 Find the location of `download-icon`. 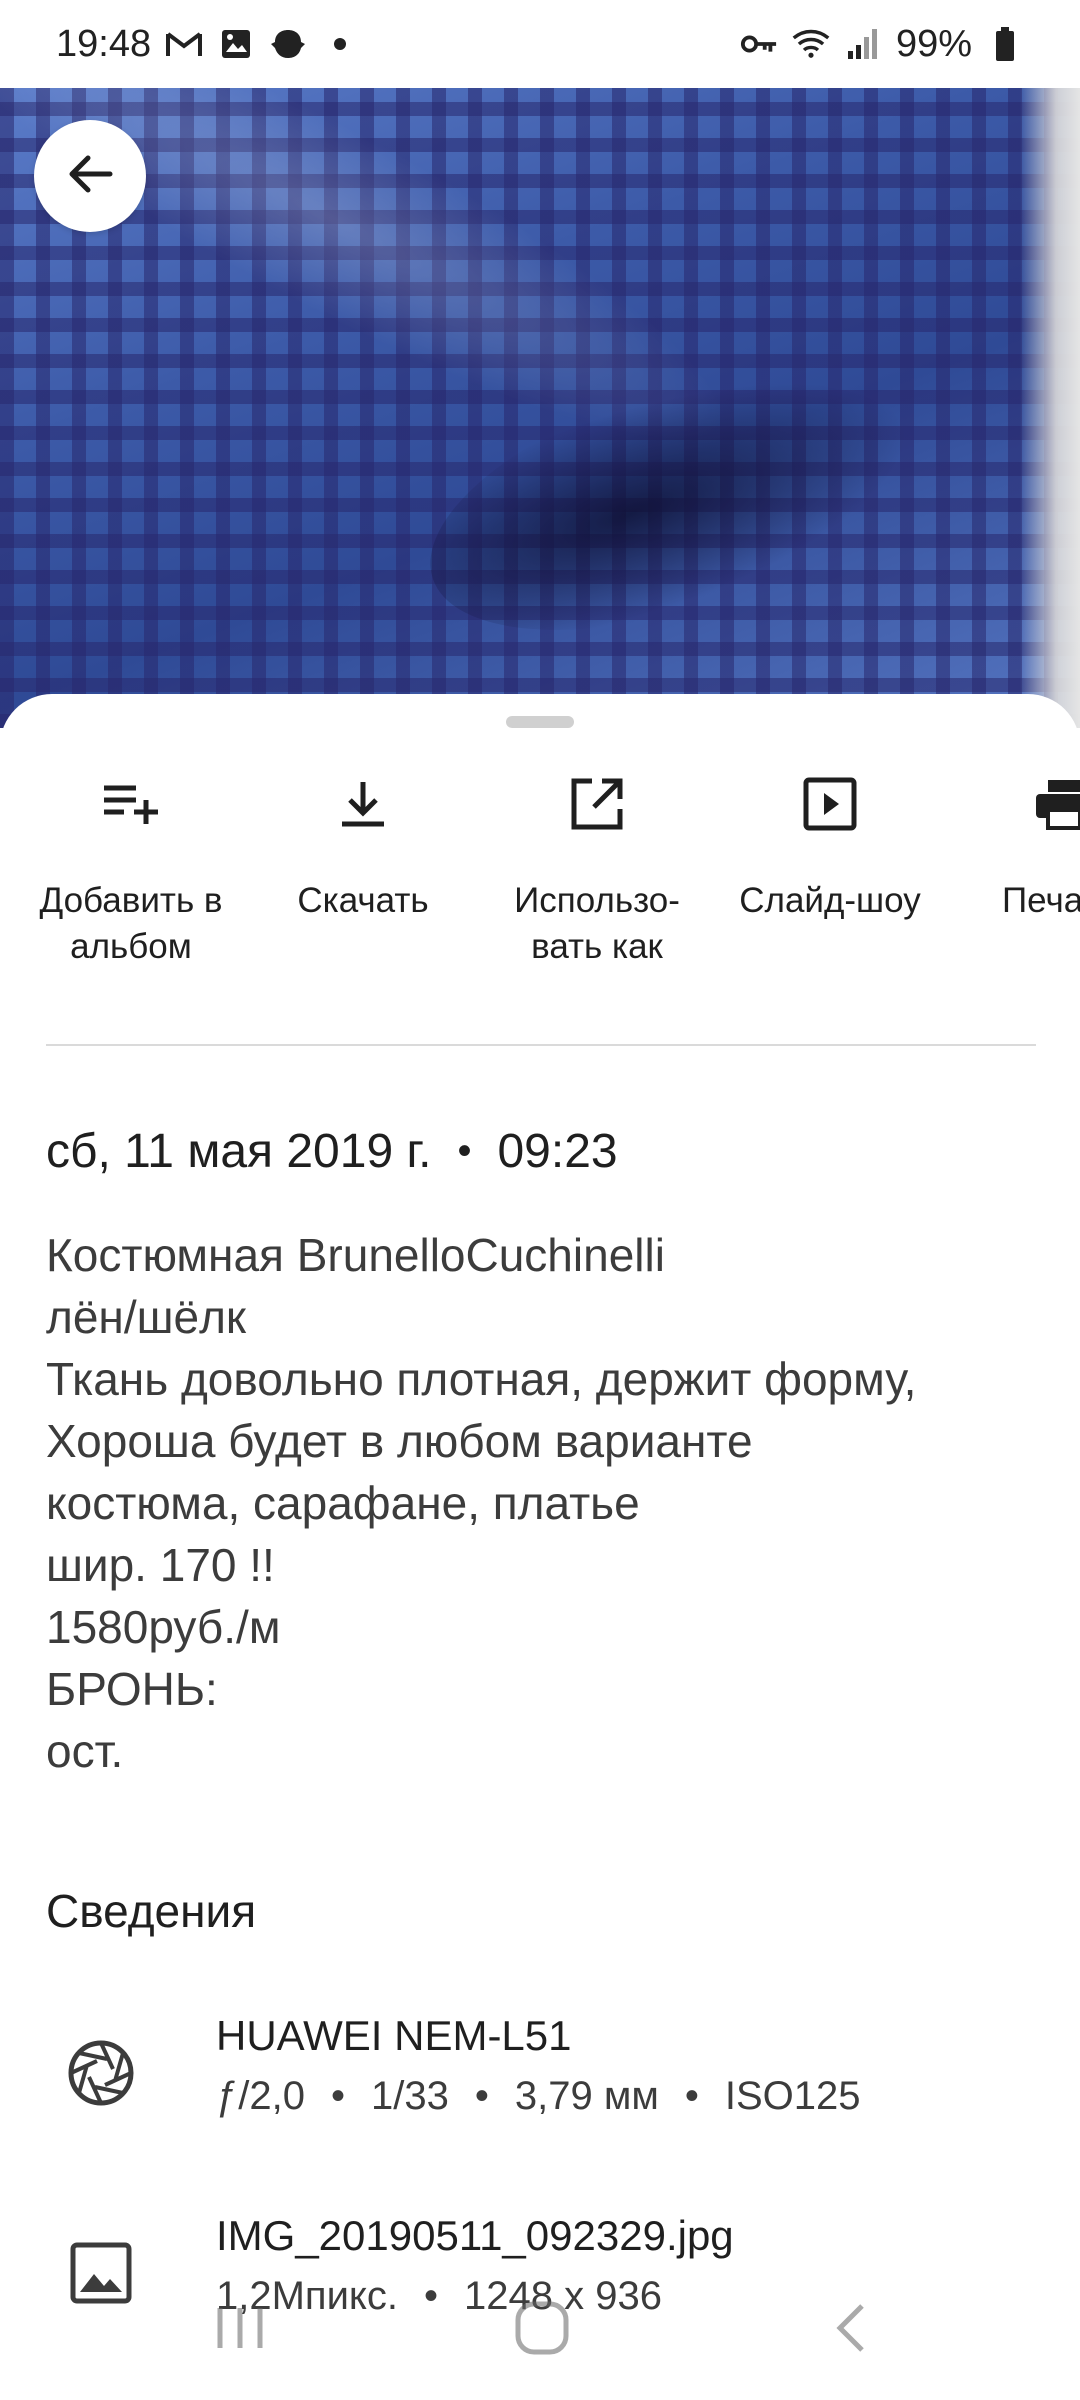

download-icon is located at coordinates (363, 804).